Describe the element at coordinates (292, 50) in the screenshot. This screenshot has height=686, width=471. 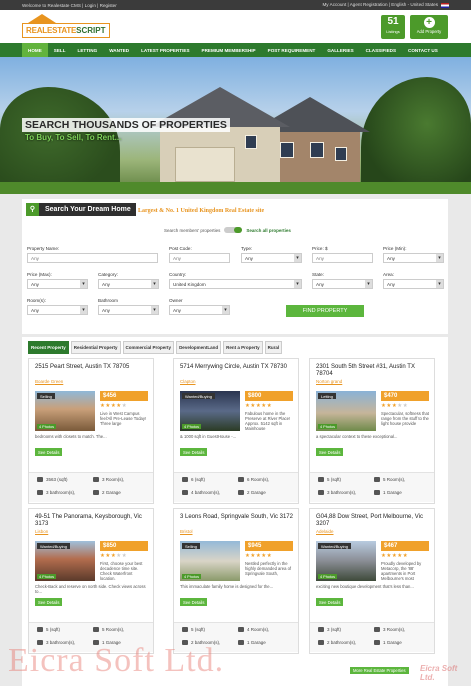
I see `nav-item-post-requirement: POST REQUIREMENT` at that location.